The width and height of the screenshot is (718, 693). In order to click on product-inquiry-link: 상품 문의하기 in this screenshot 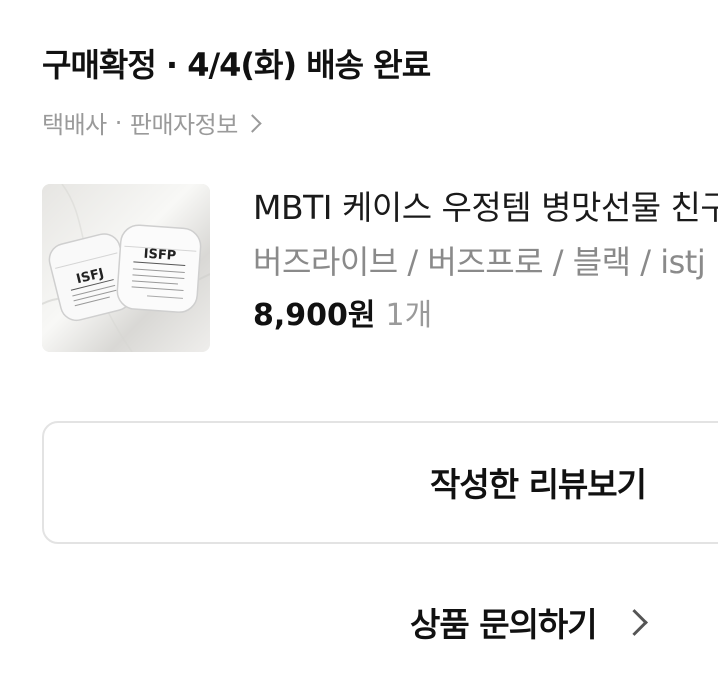, I will do `click(529, 622)`.